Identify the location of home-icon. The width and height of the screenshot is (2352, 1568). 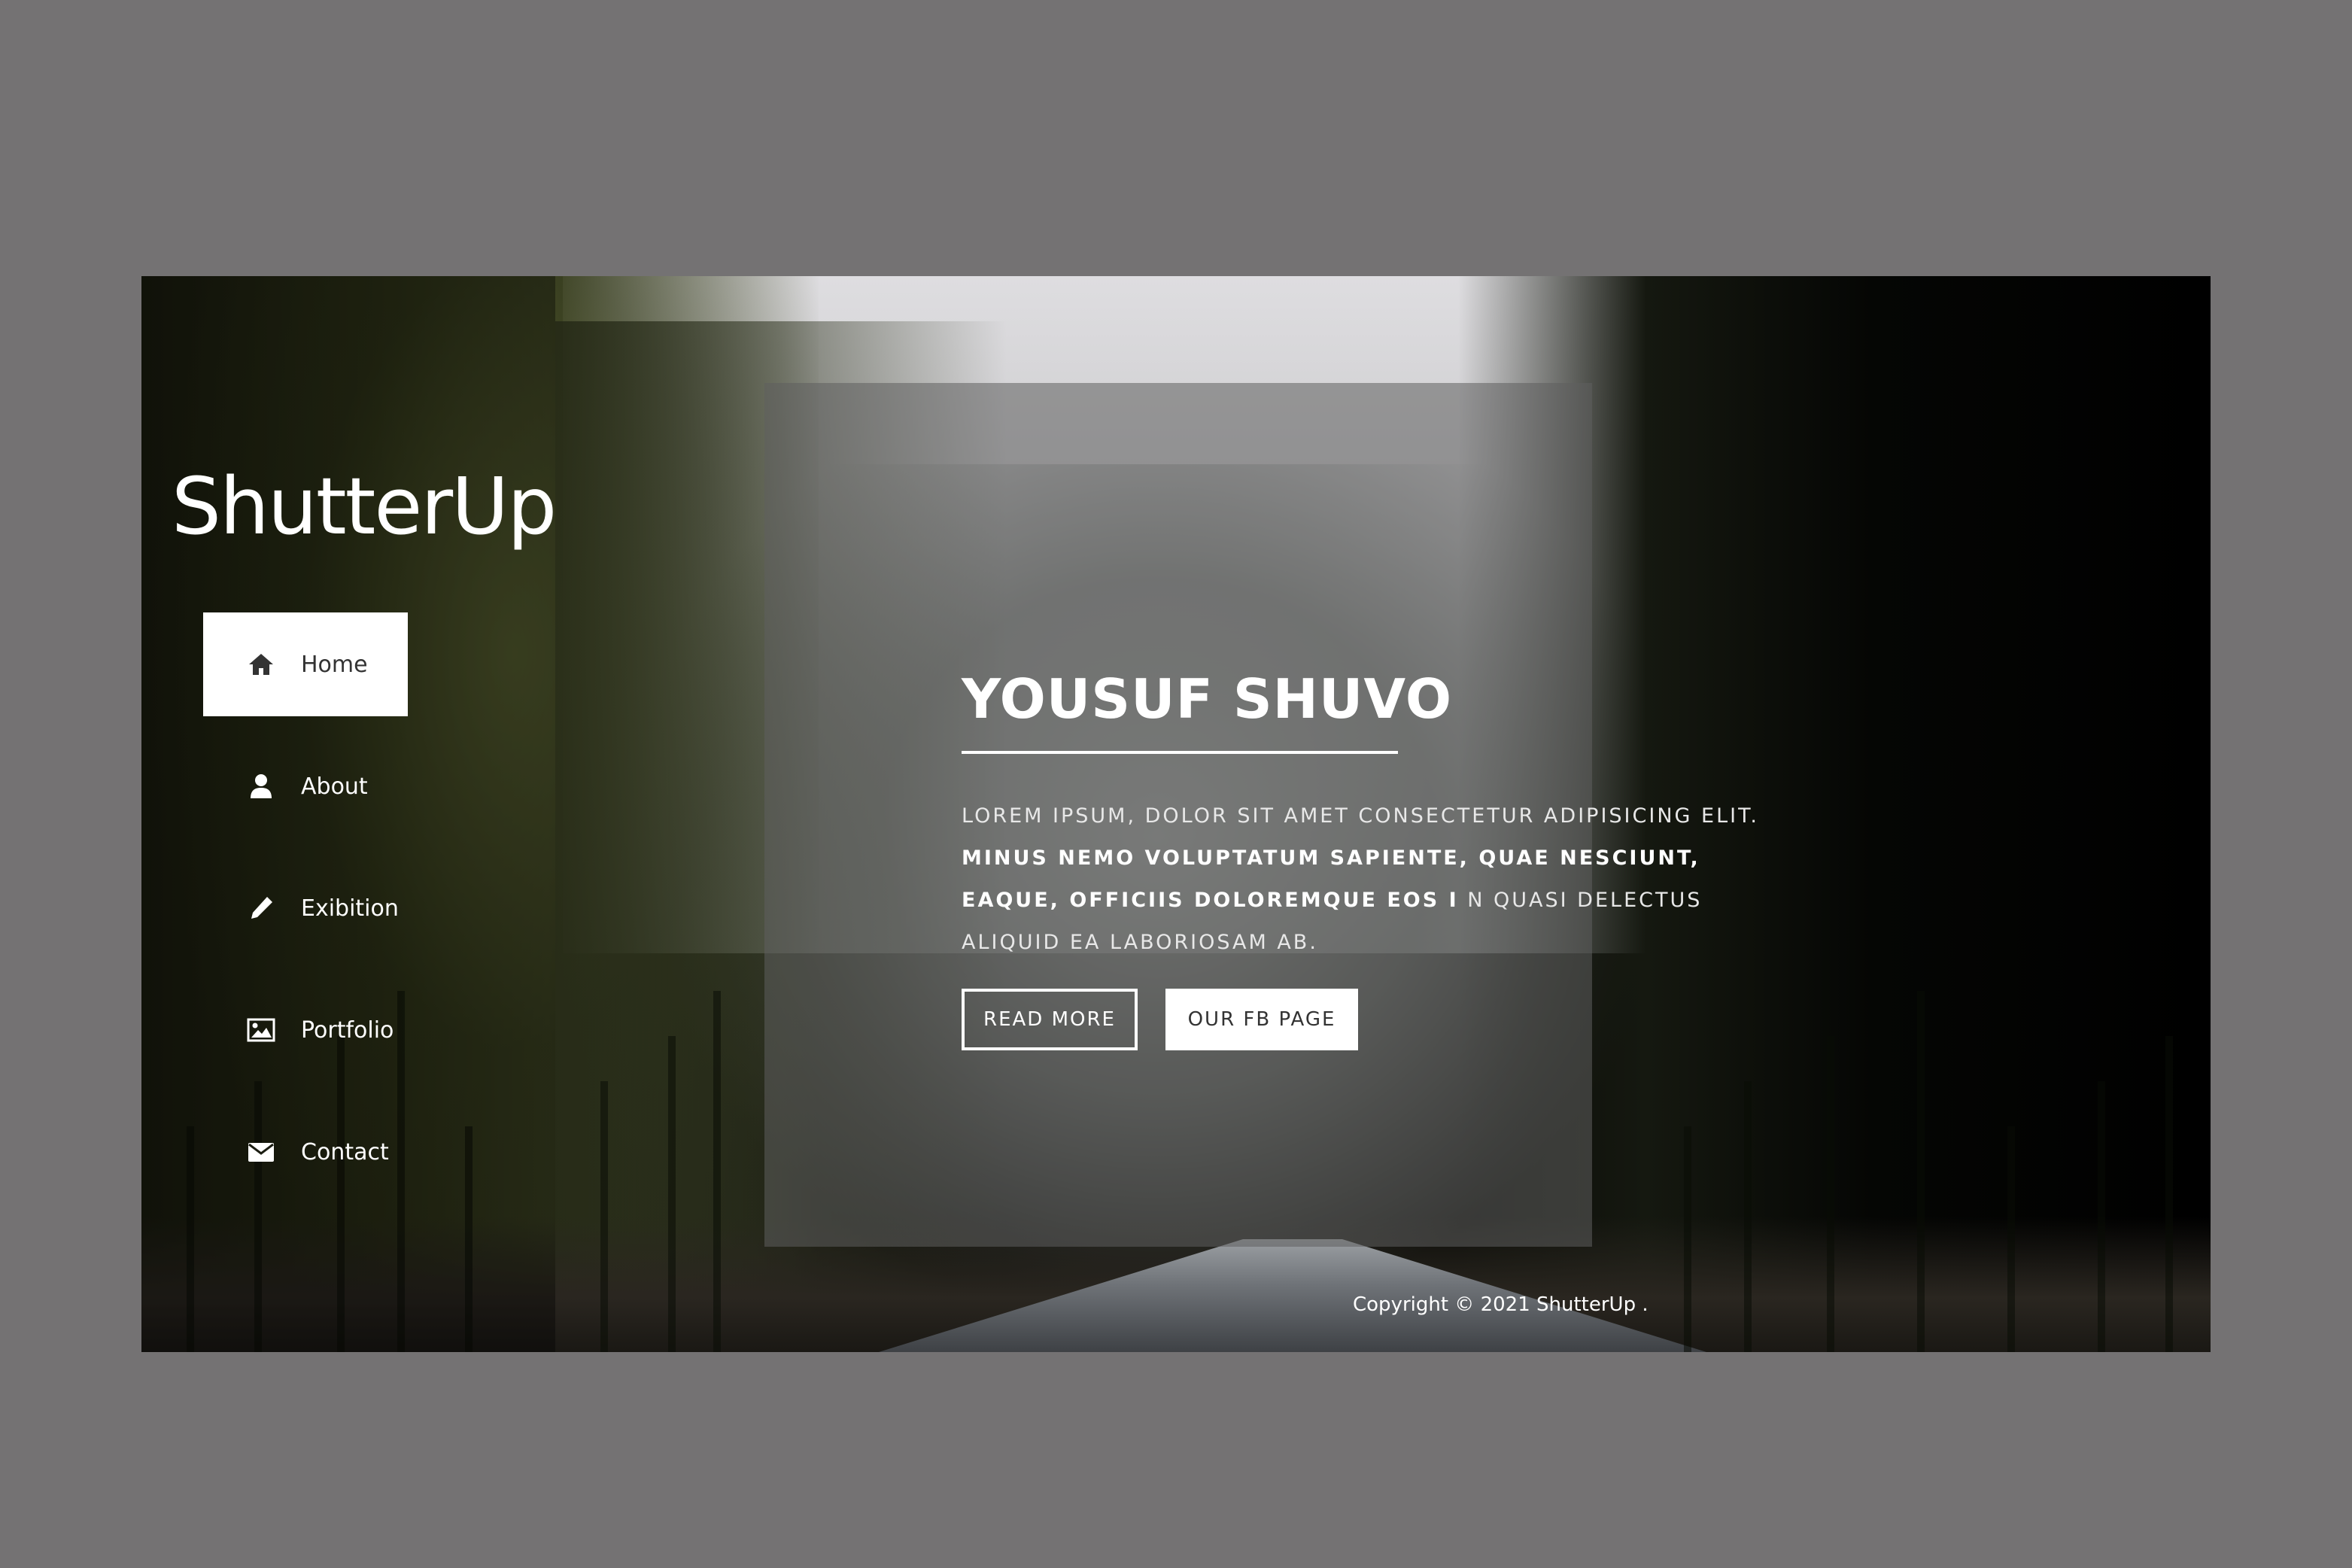
(261, 664).